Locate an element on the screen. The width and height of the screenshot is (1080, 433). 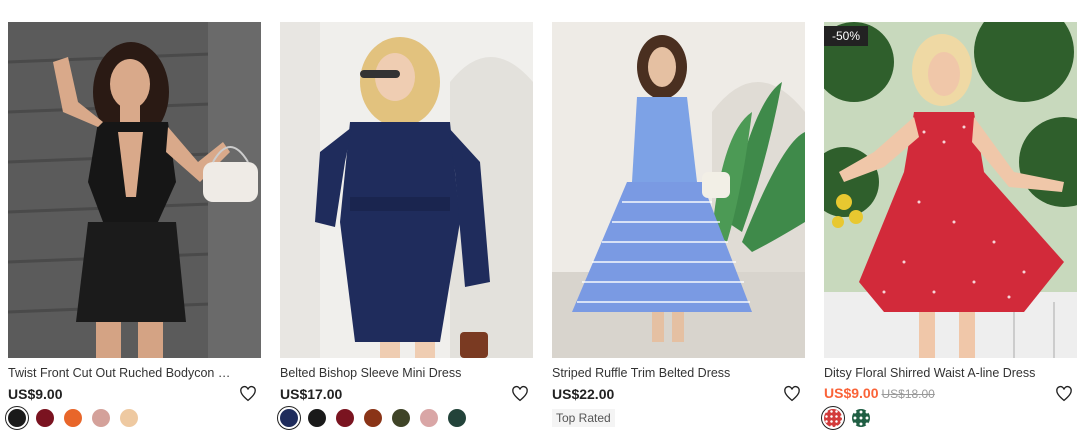
original-price: US$18.00 is located at coordinates (908, 394).